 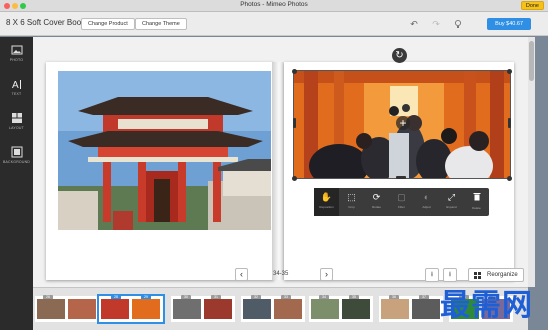 I want to click on sidebar-item-layout: LAYOUT, so click(x=16, y=124).